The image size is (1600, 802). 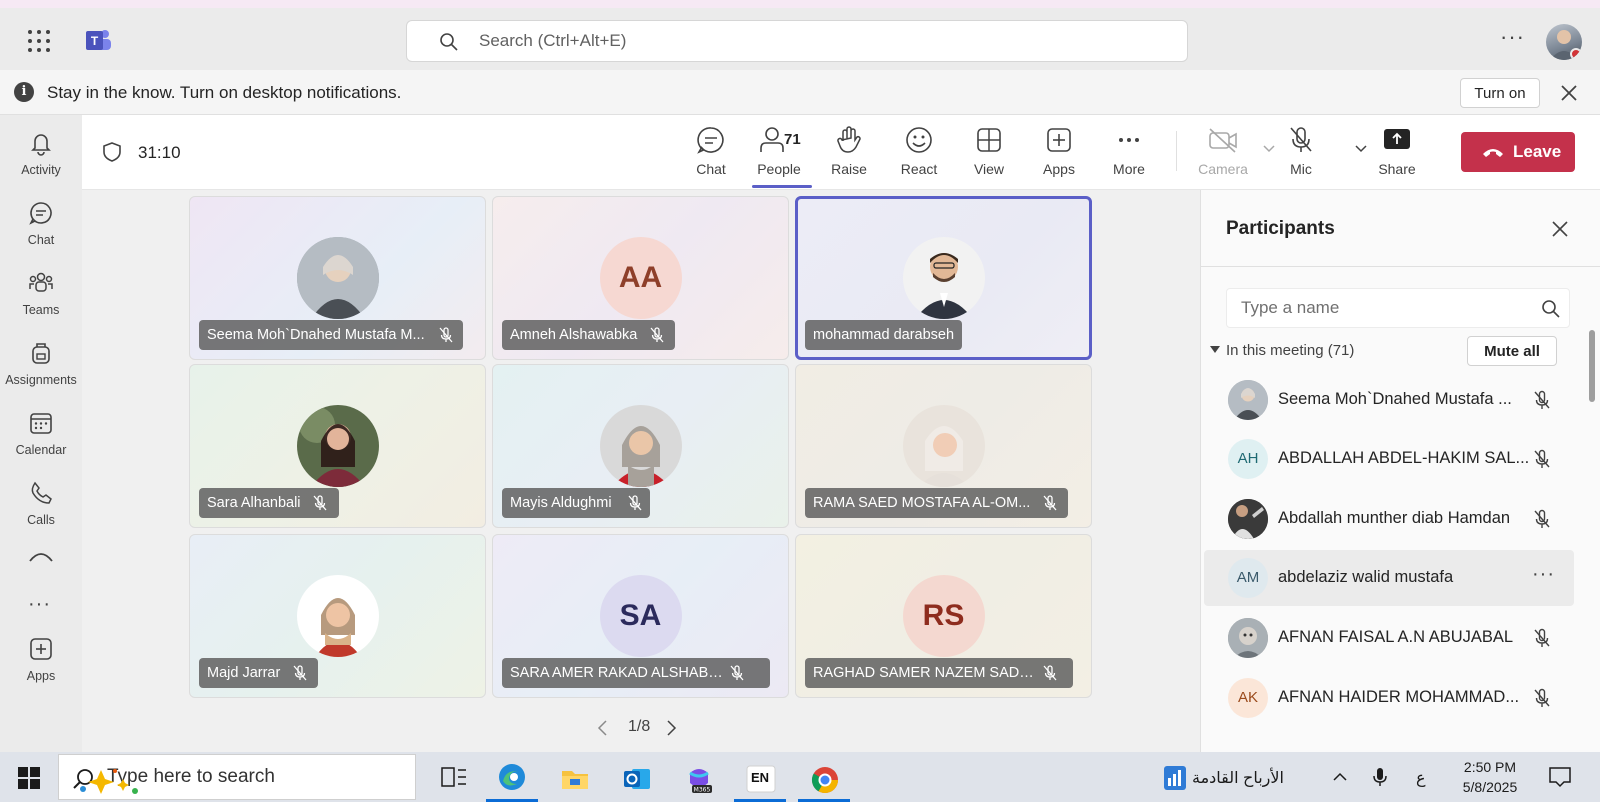 I want to click on arc-app-icon, so click(x=41, y=556).